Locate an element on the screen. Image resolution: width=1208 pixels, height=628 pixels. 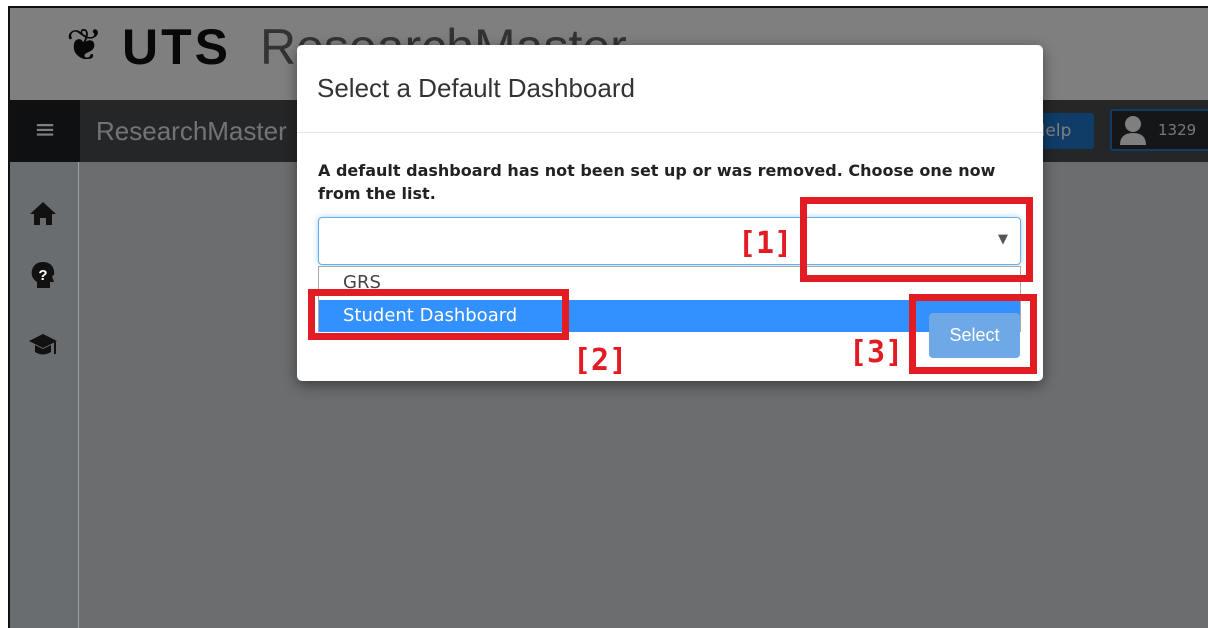
graduation-cap-icon is located at coordinates (43, 345).